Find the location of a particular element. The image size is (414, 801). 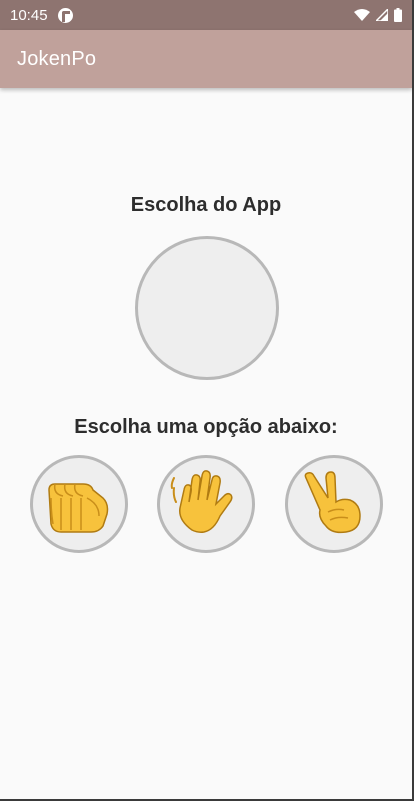

app-title: JokenPo is located at coordinates (57, 58).